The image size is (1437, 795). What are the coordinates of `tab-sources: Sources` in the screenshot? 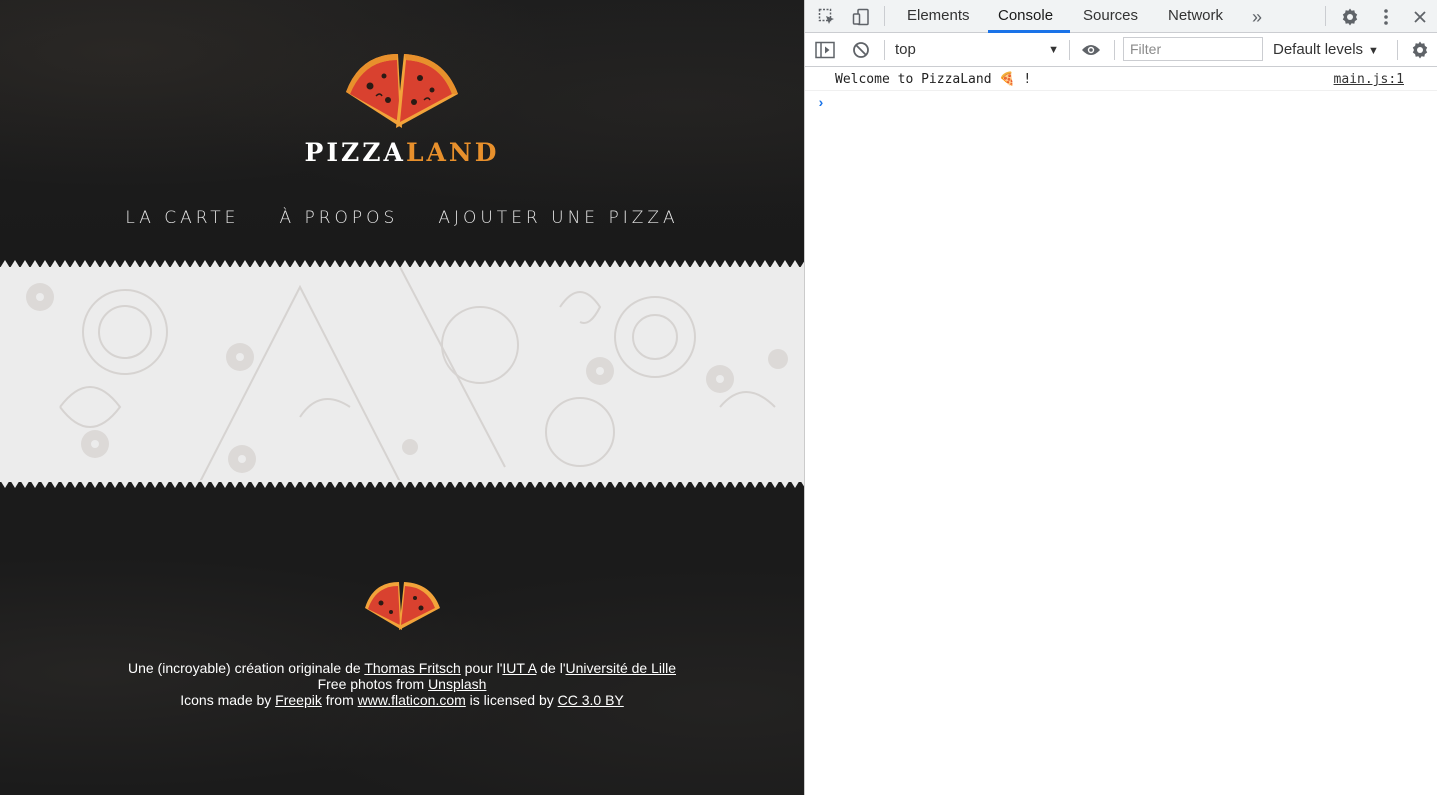 It's located at (1110, 16).